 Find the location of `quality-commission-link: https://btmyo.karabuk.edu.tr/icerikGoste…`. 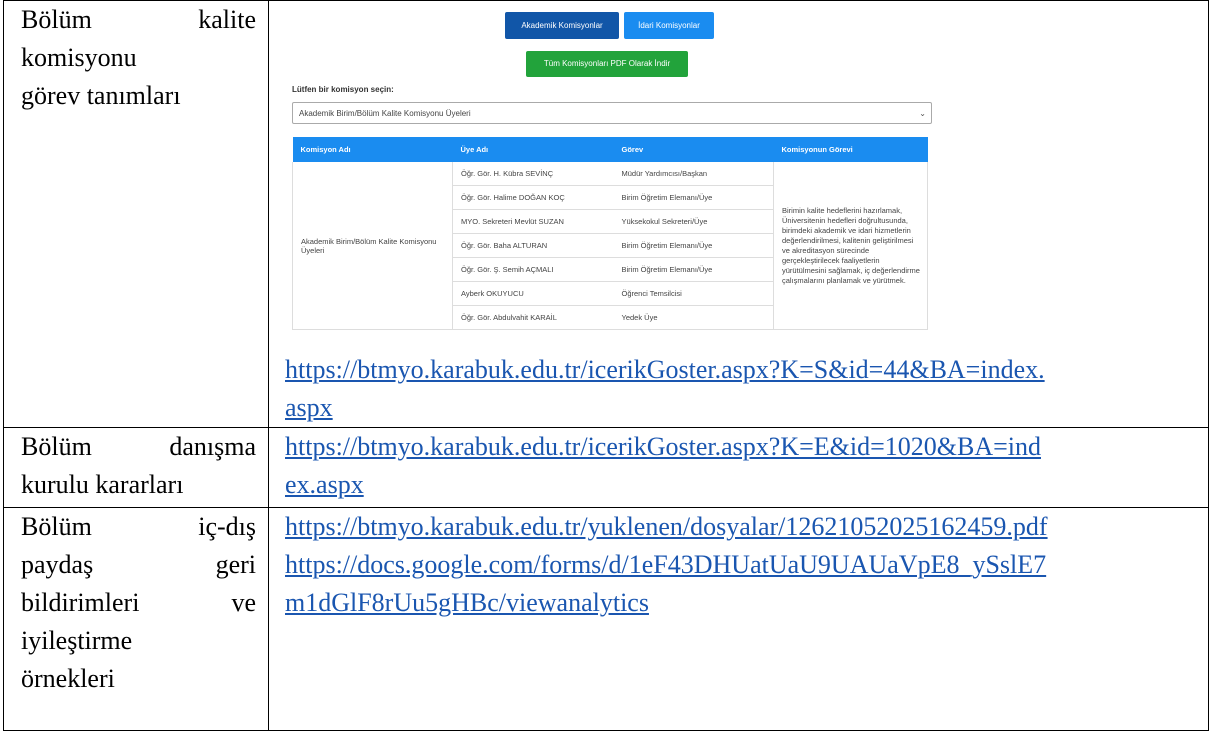

quality-commission-link: https://btmyo.karabuk.edu.tr/icerikGoste… is located at coordinates (746, 370).